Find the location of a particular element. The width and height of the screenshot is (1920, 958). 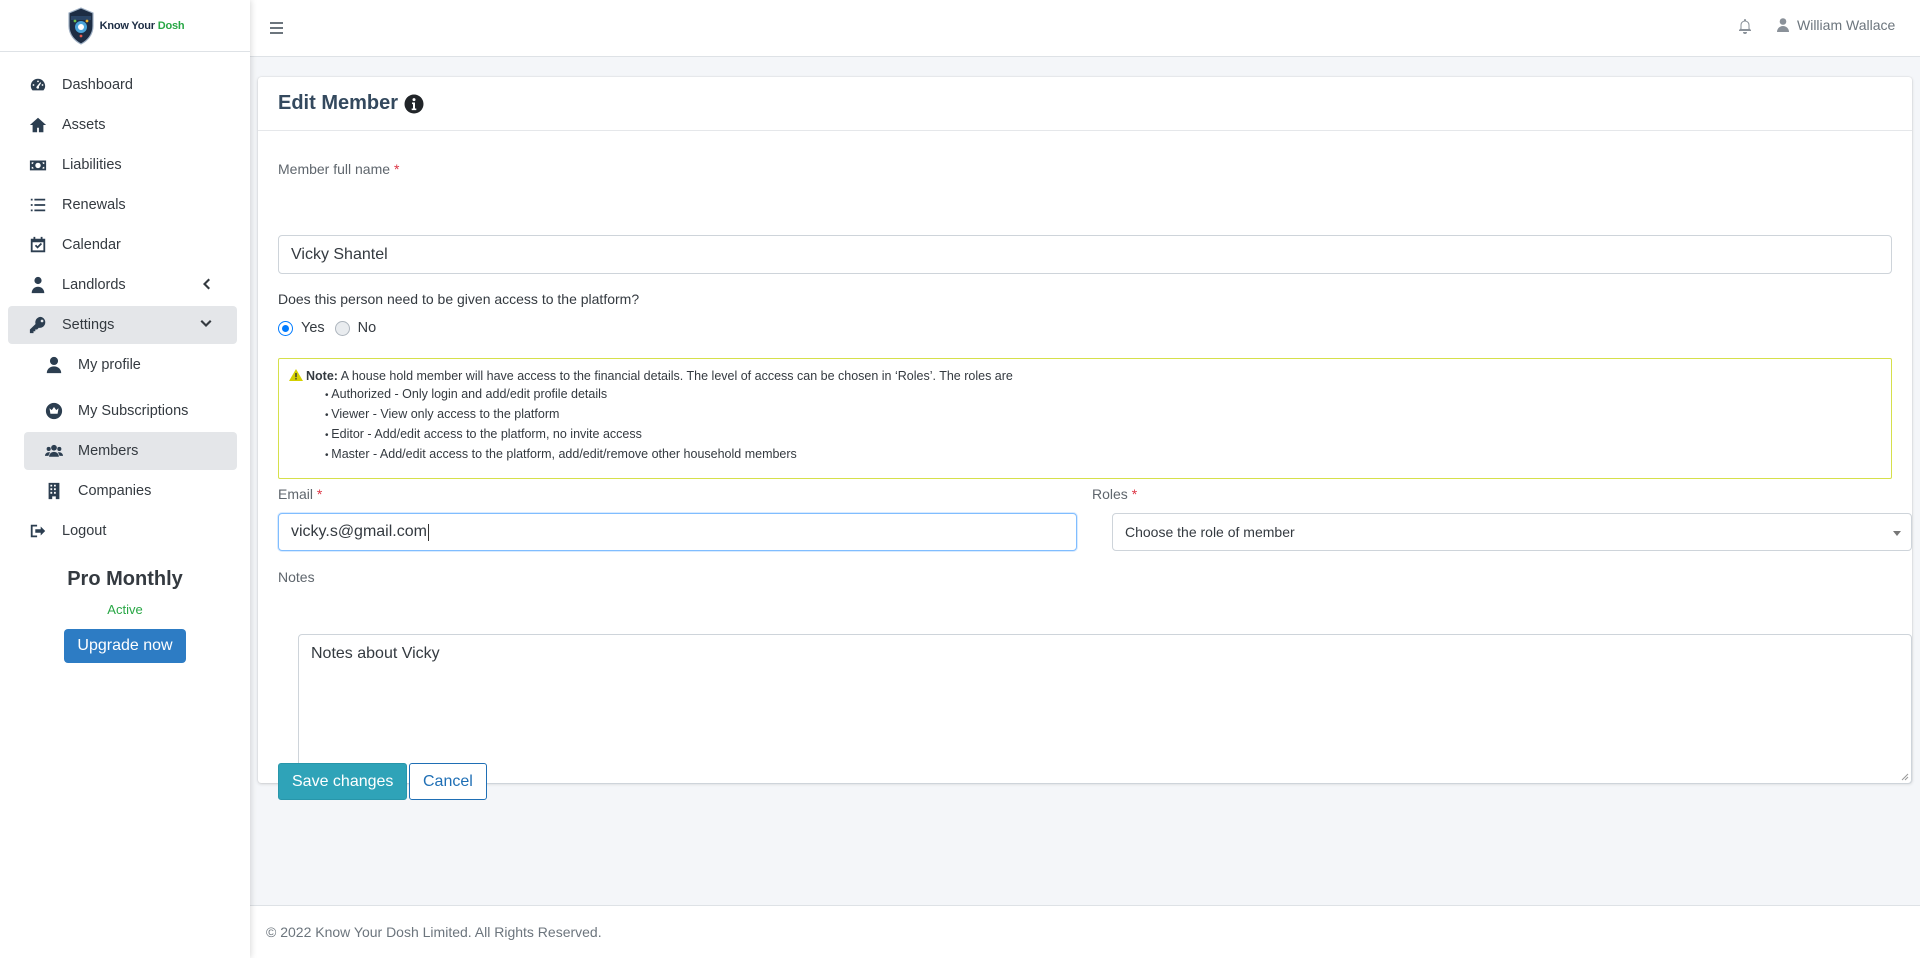

sidebar-item-my-subscriptions: My Subscriptions is located at coordinates (130, 411).